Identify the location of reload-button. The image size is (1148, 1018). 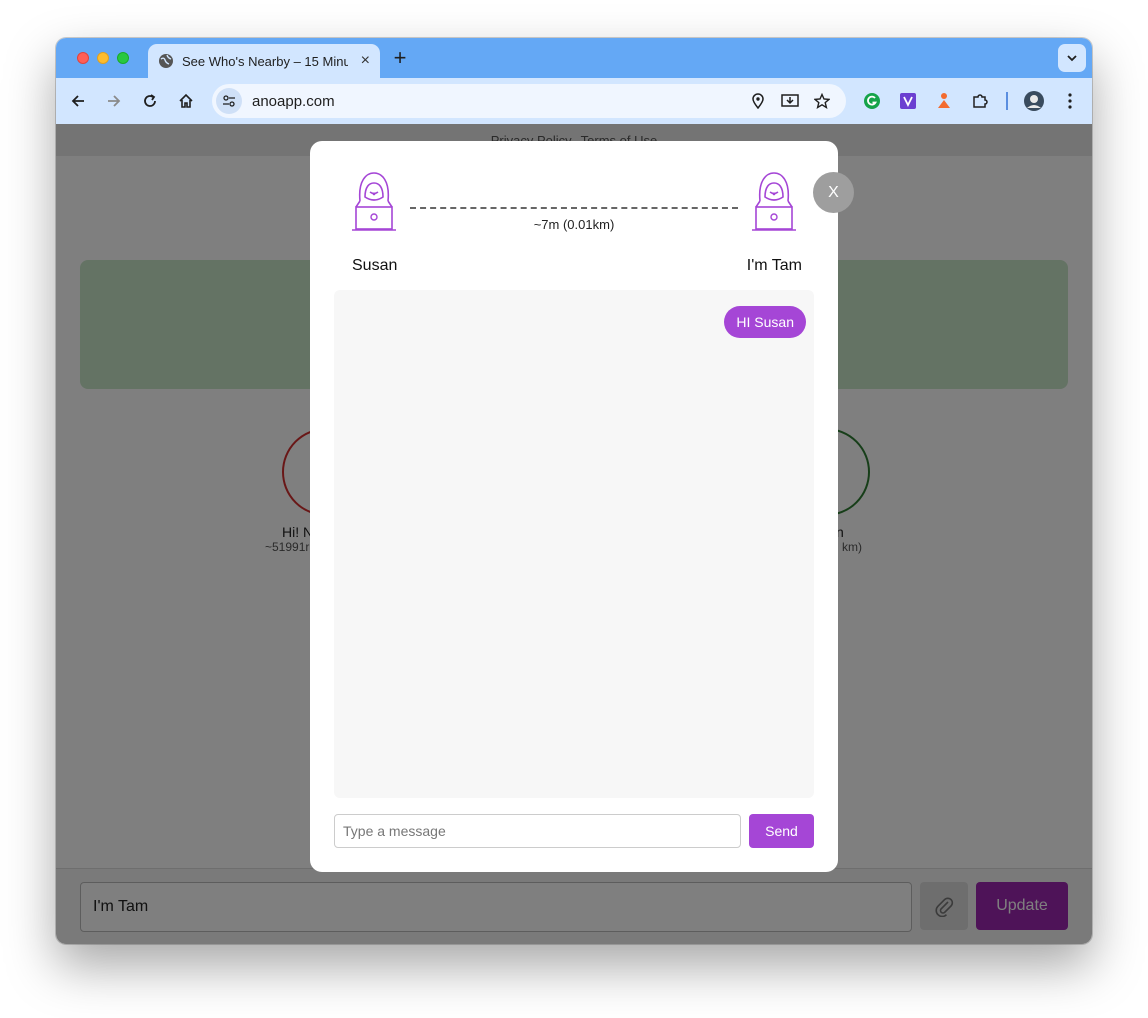
(150, 101).